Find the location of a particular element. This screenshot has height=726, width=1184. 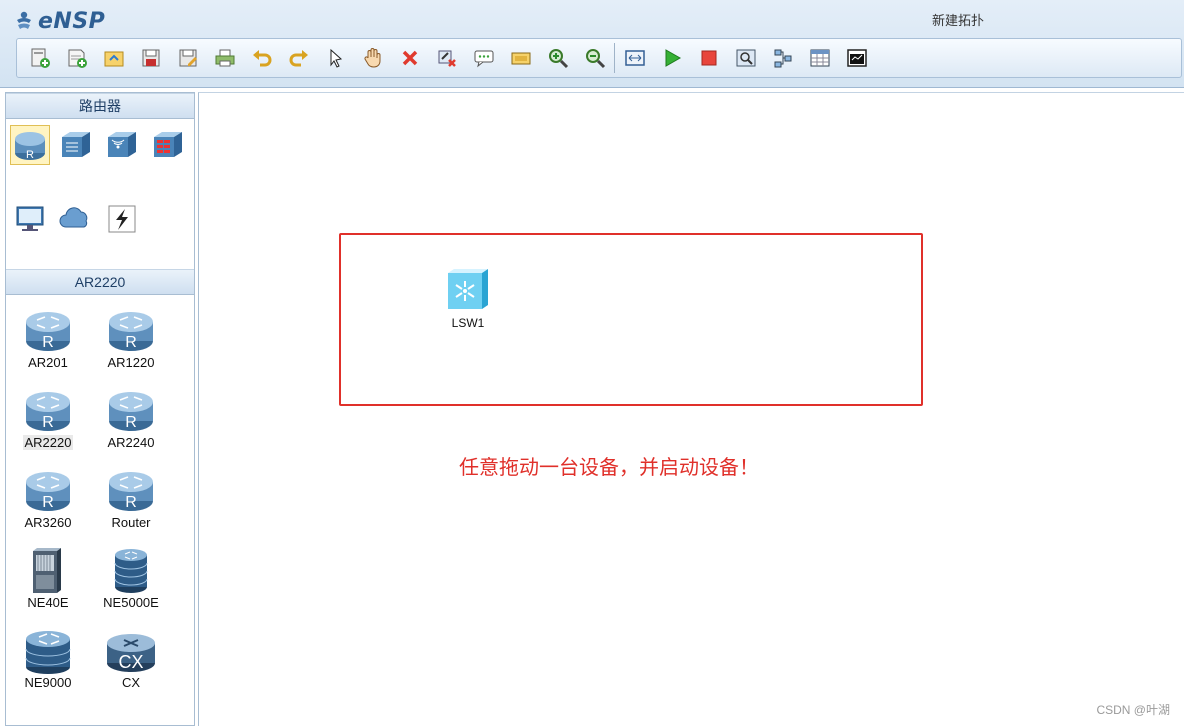

device-ar2240: R AR2240 is located at coordinates (131, 420).